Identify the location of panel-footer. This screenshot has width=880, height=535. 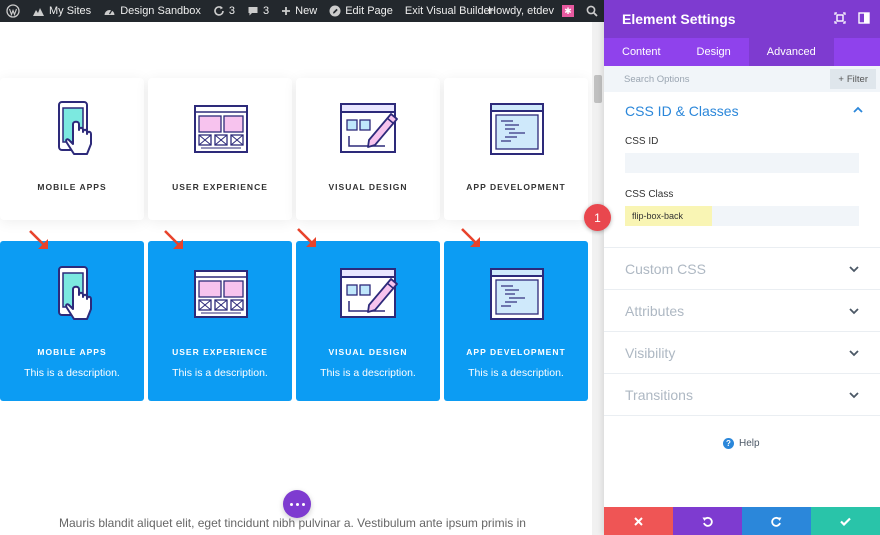
(742, 521).